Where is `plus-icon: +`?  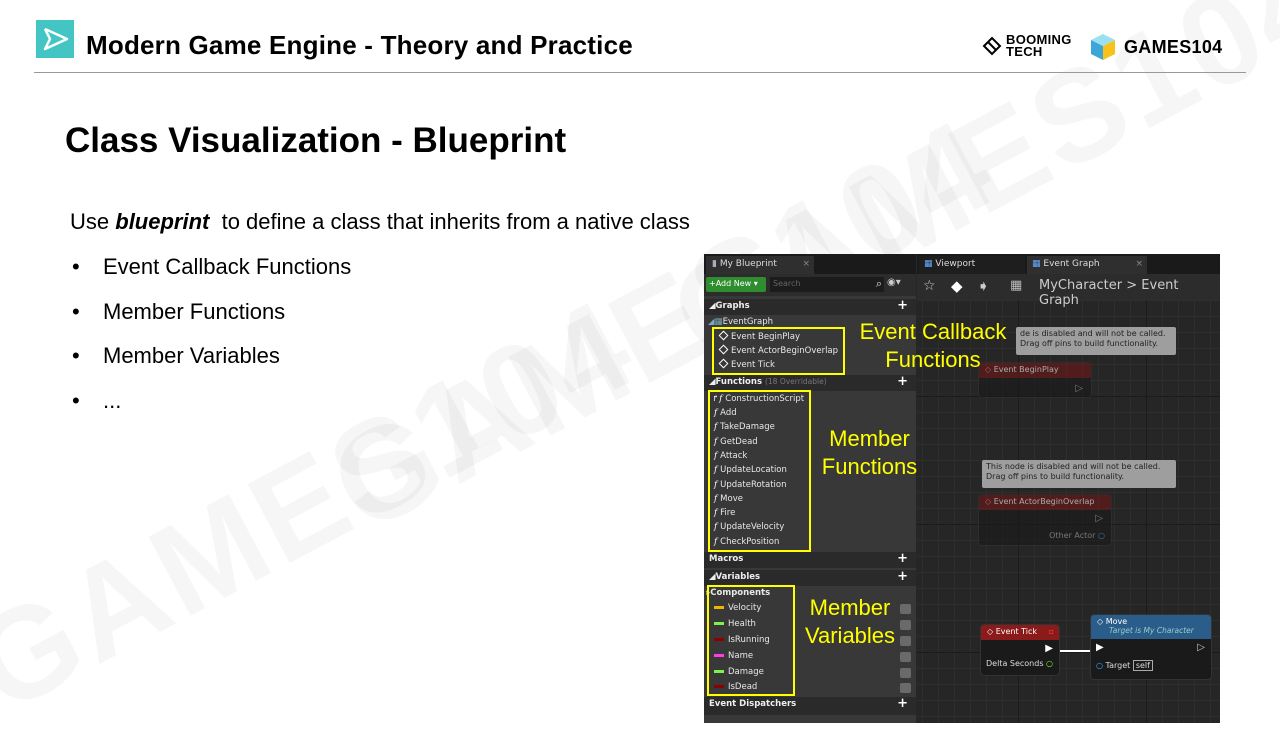 plus-icon: + is located at coordinates (712, 283).